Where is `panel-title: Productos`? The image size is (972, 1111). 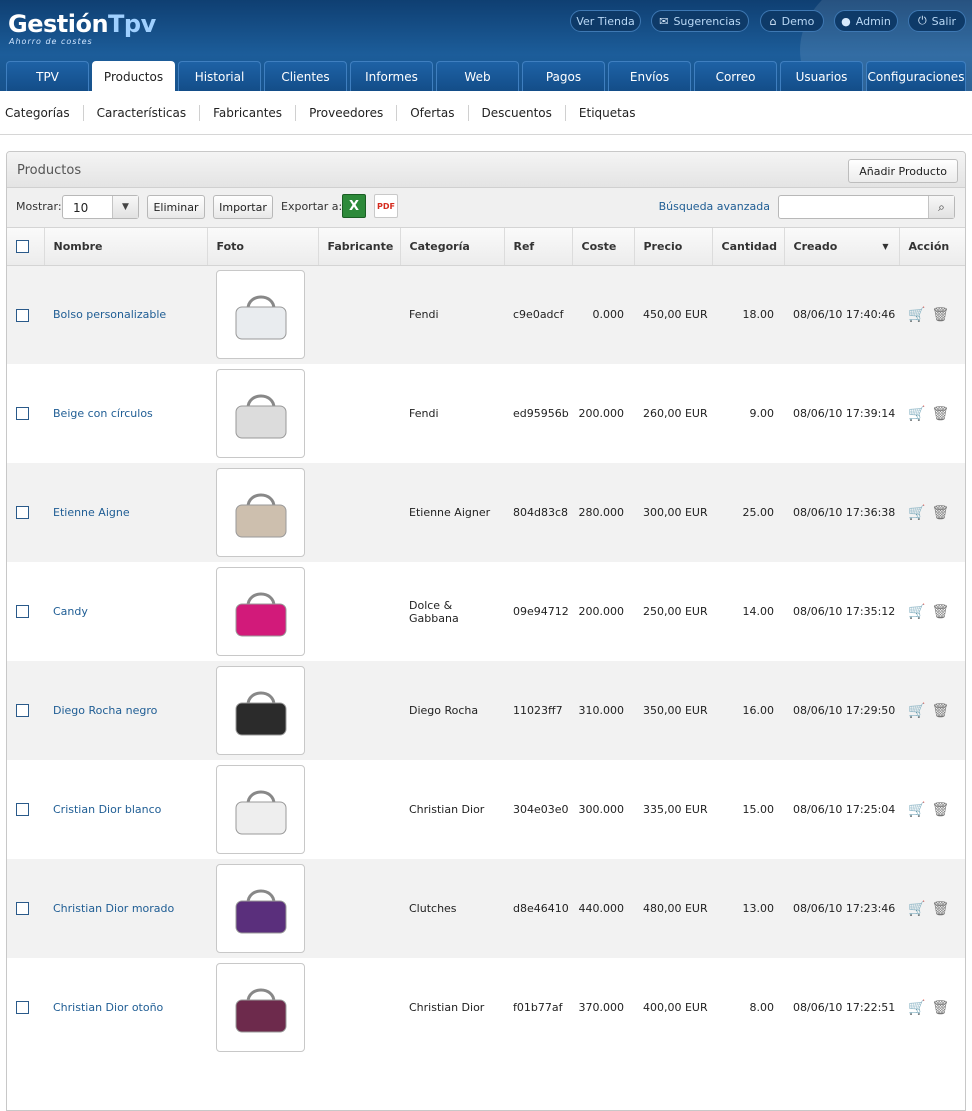 panel-title: Productos is located at coordinates (49, 170).